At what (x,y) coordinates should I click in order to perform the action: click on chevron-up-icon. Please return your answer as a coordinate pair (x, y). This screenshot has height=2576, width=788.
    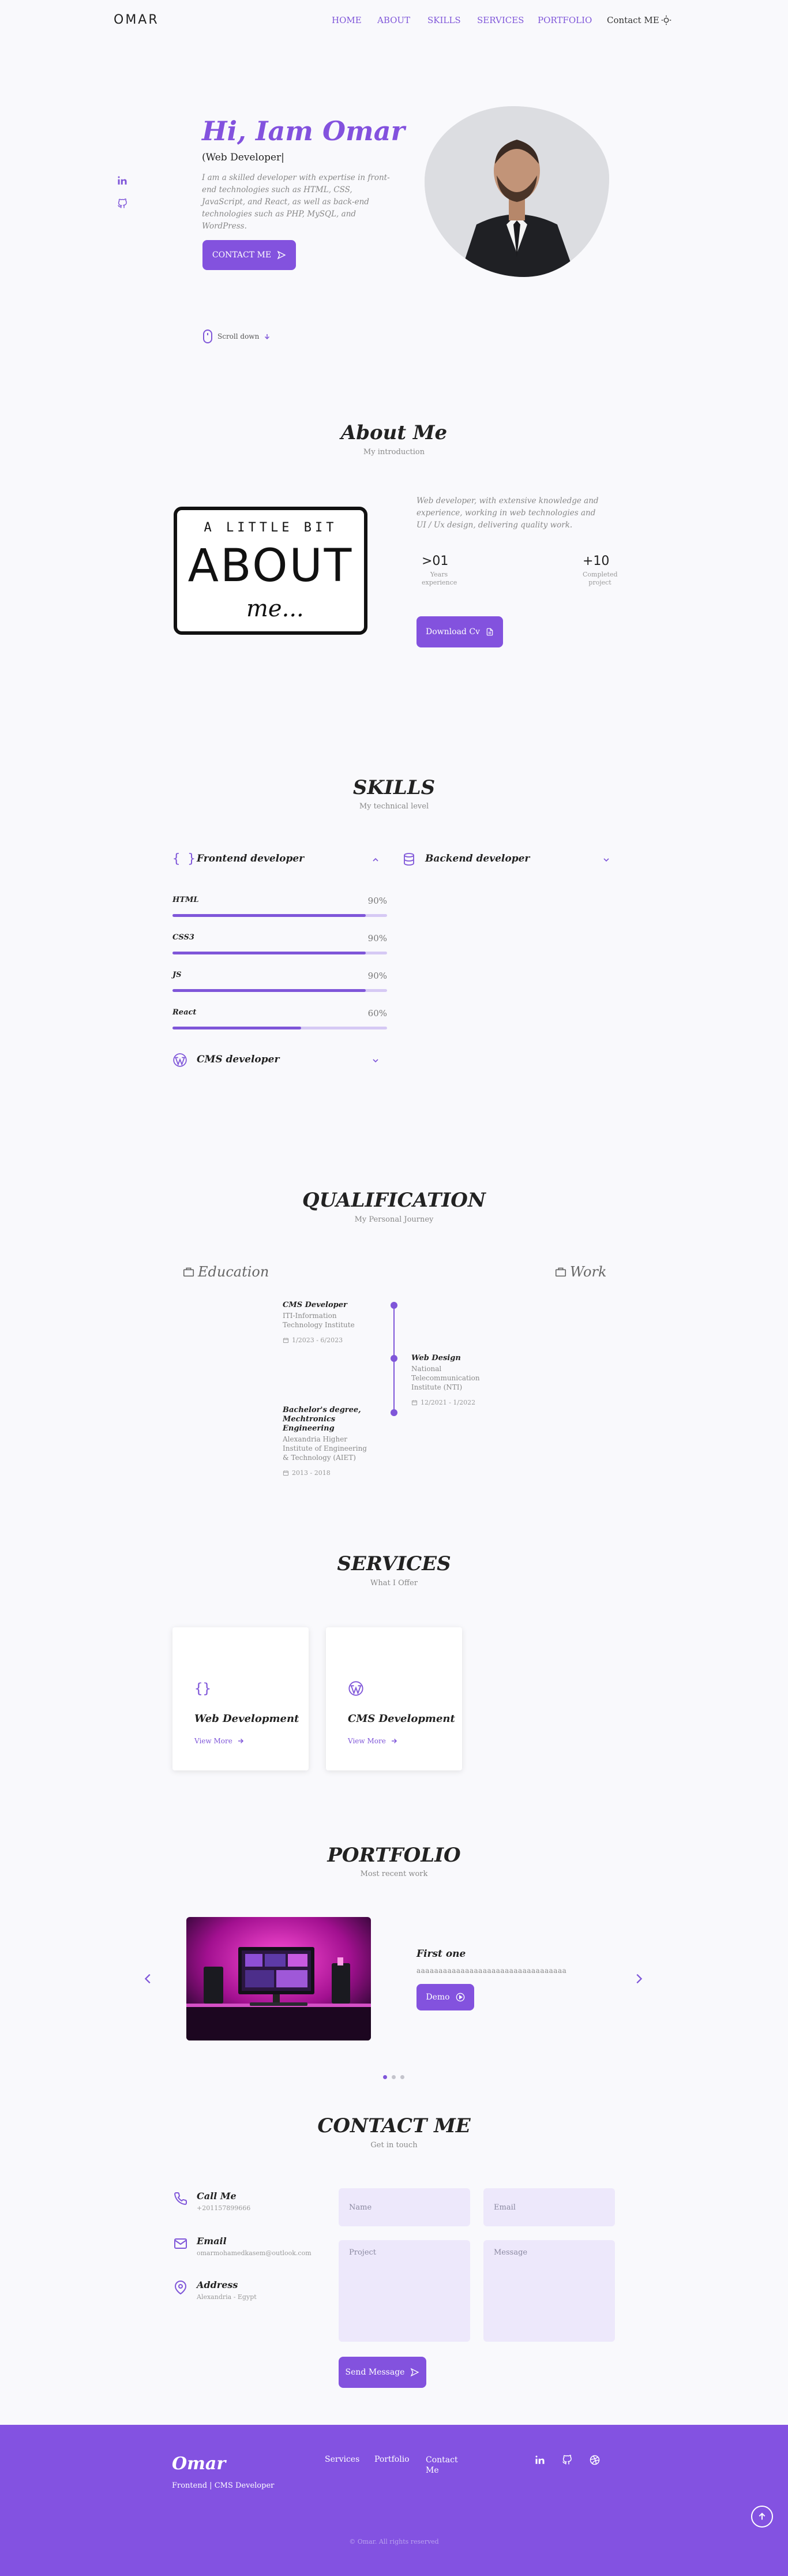
    Looking at the image, I should click on (375, 860).